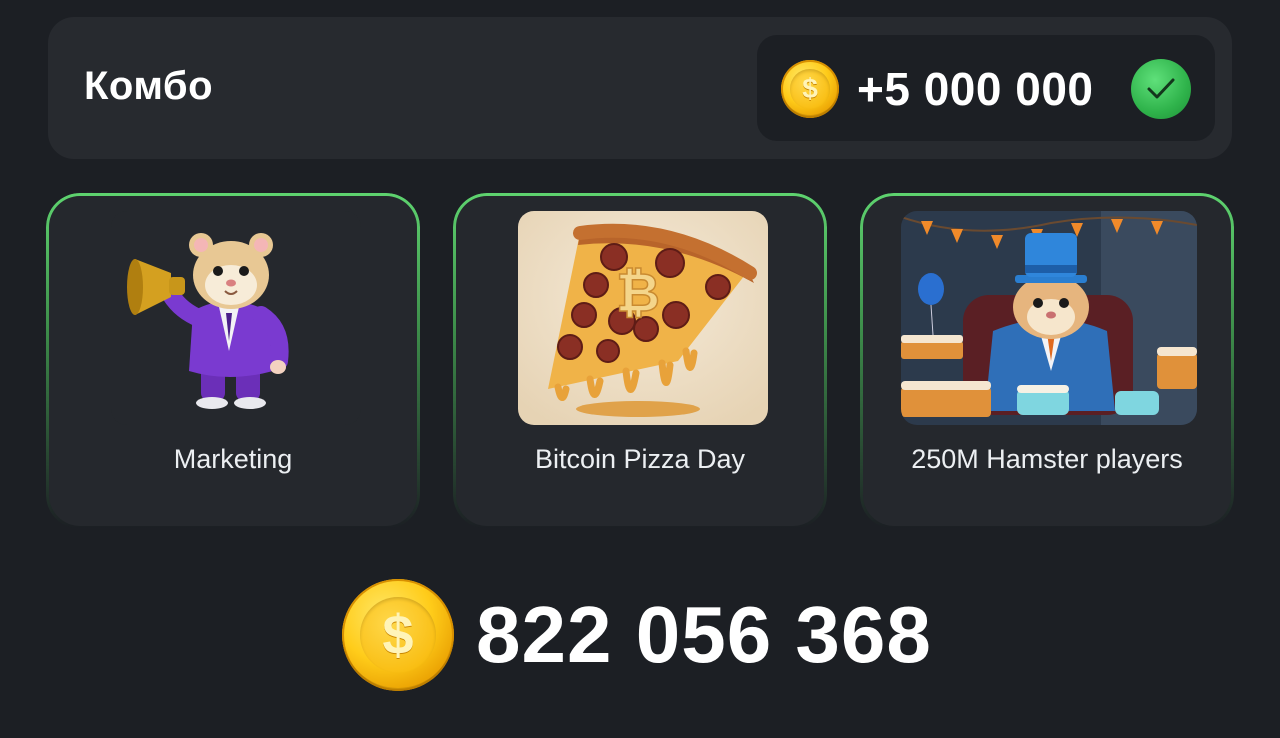 This screenshot has height=738, width=1280. What do you see at coordinates (1049, 318) in the screenshot?
I see `hamster-party-image` at bounding box center [1049, 318].